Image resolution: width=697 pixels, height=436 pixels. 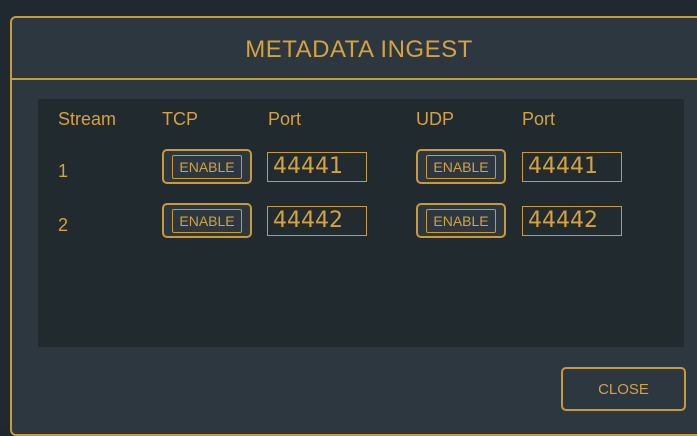 I want to click on stream-number: 1, so click(x=63, y=171).